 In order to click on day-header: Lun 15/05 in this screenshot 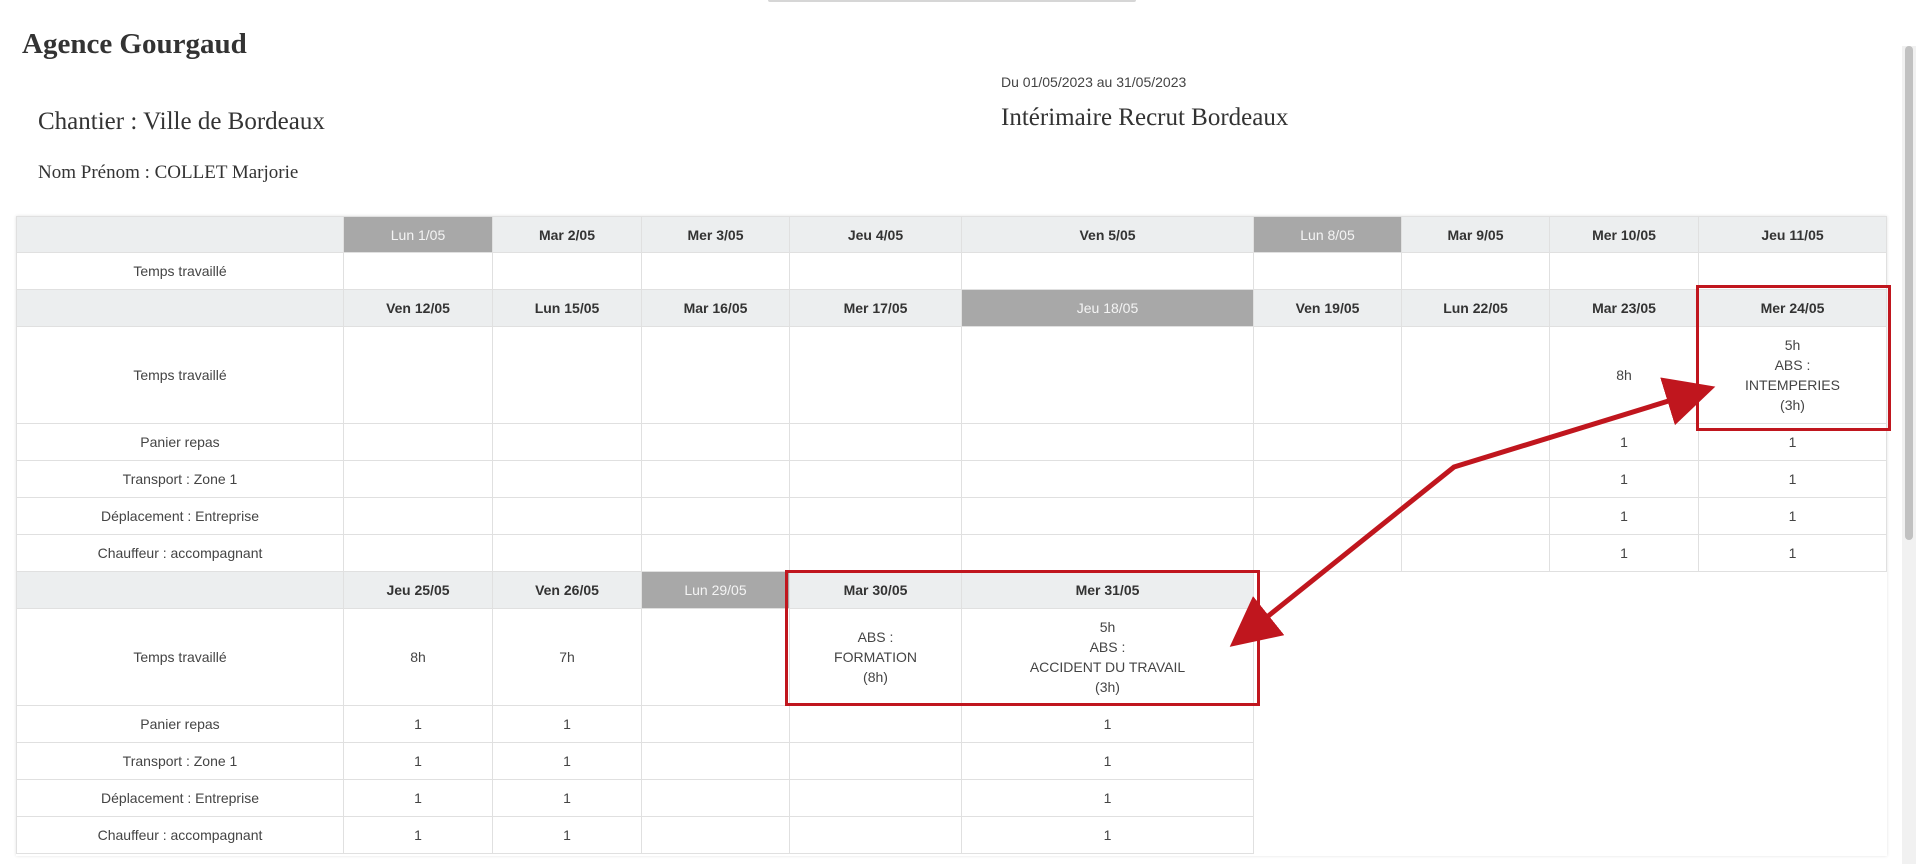, I will do `click(567, 308)`.